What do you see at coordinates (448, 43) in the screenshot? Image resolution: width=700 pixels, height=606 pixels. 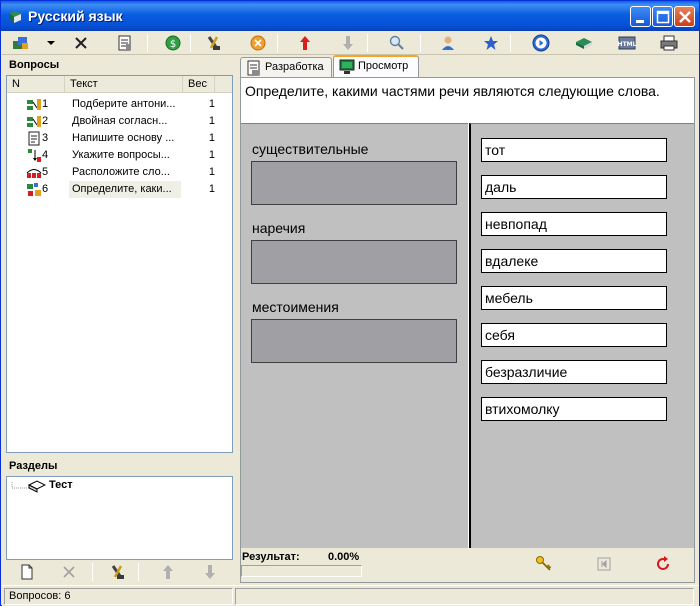 I see `user-icon` at bounding box center [448, 43].